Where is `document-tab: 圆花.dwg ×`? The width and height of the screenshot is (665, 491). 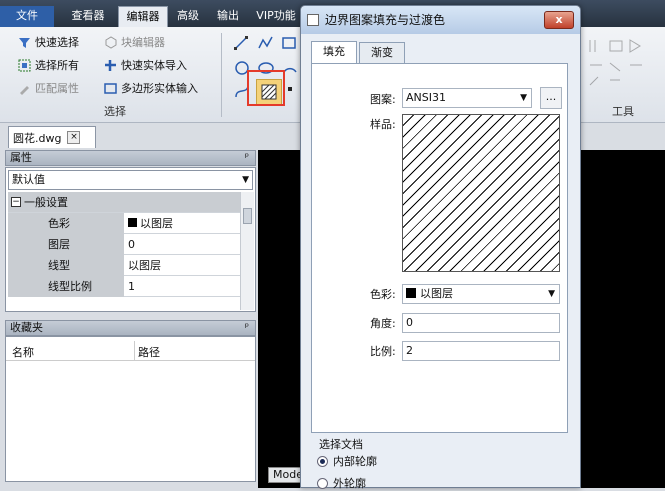 document-tab: 圆花.dwg × is located at coordinates (52, 137).